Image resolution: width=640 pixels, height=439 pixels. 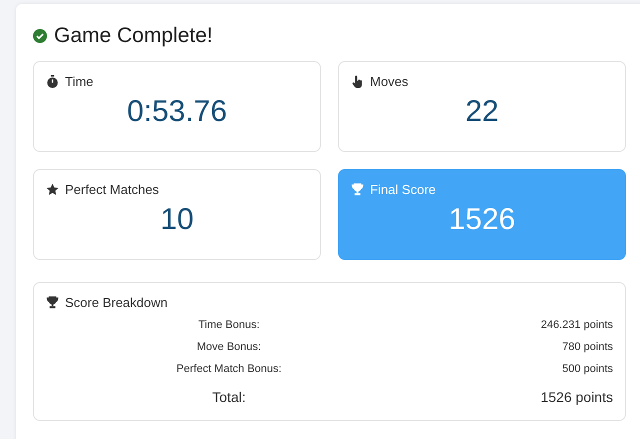 I want to click on breakdown-label: Move Bonus:, so click(x=229, y=347).